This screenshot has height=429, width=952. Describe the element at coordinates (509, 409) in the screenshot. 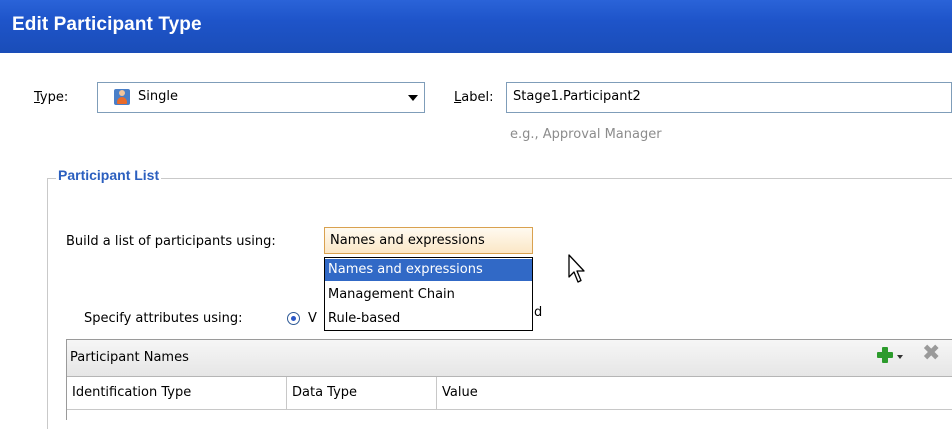

I see `table-row-divider` at that location.